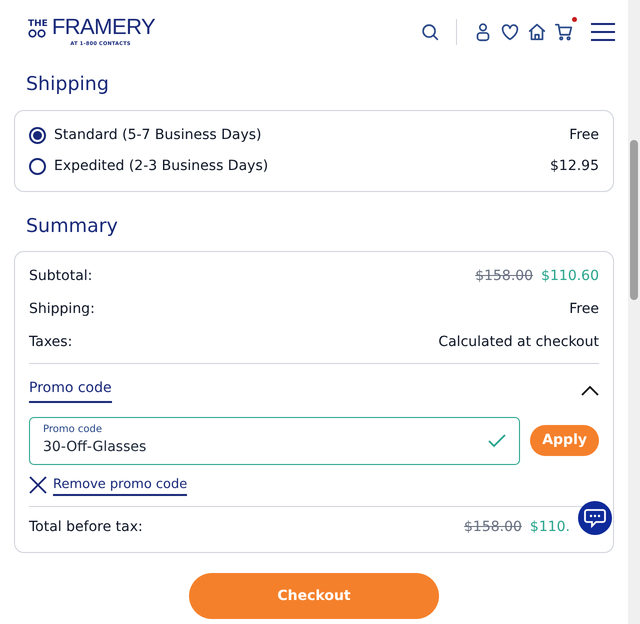  I want to click on summary-value: $110.60, so click(570, 276).